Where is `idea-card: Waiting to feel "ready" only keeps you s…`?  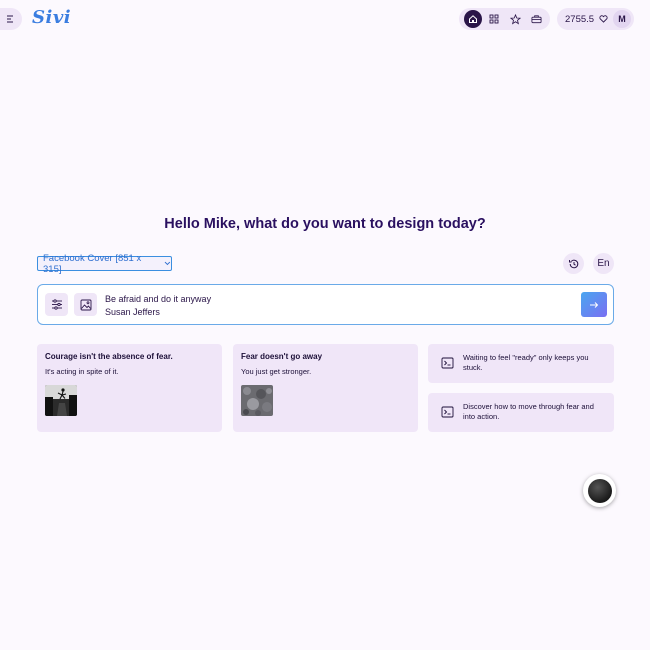
idea-card: Waiting to feel "ready" only keeps you s… is located at coordinates (521, 363).